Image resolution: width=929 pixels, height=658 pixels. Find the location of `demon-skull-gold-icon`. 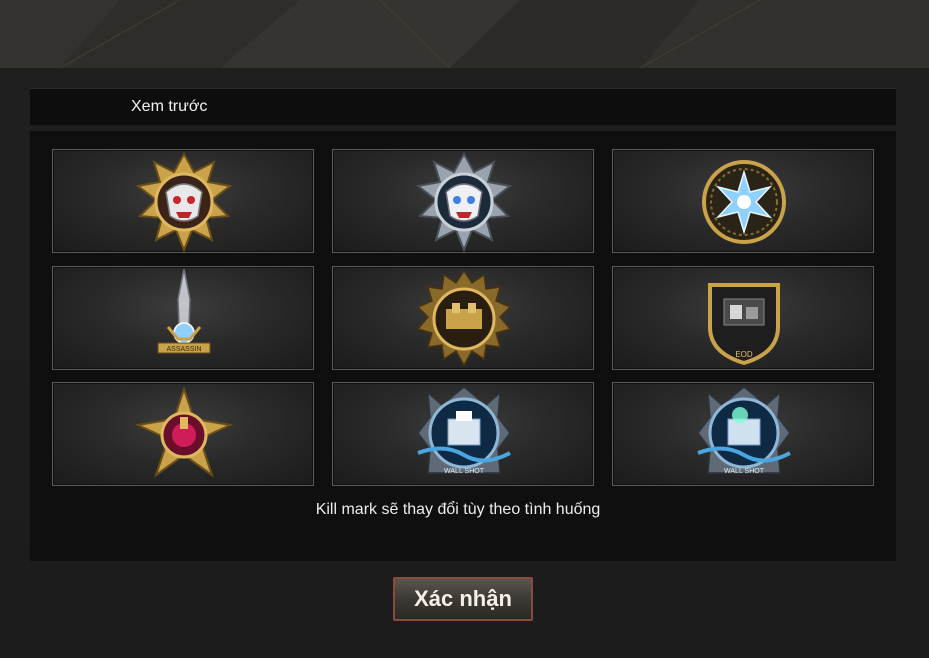

demon-skull-gold-icon is located at coordinates (184, 202).